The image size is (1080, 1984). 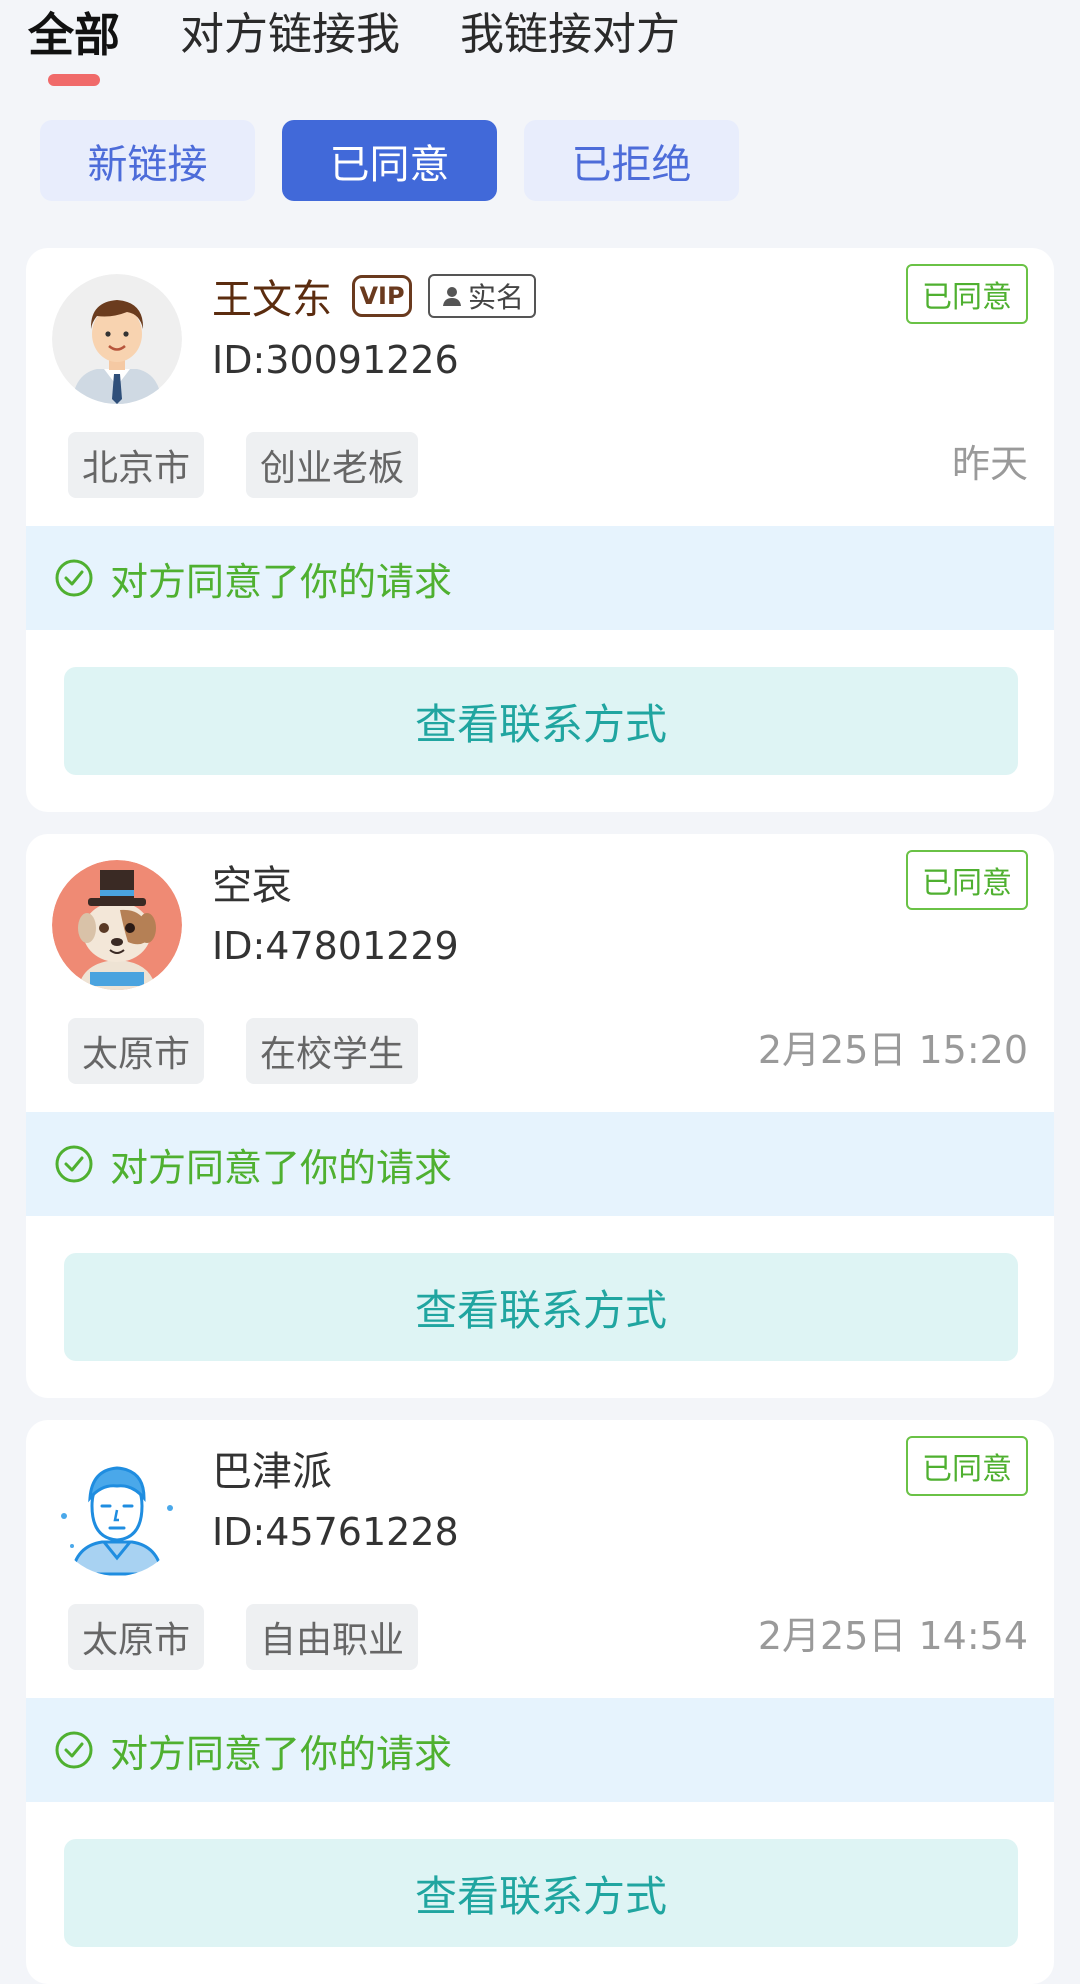 I want to click on name-row: 巴津派, so click(x=272, y=1468).